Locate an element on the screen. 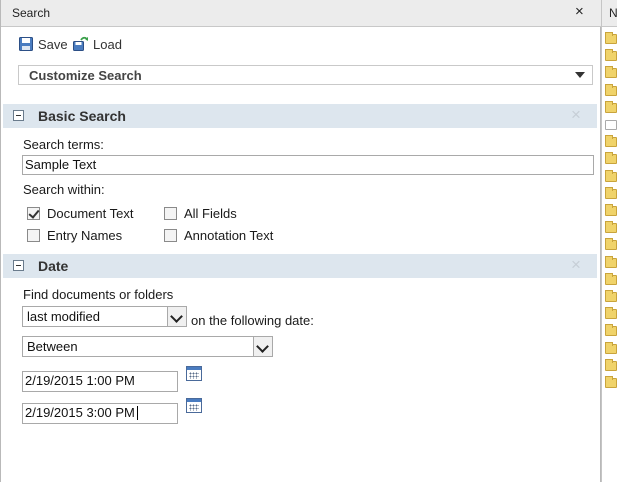 This screenshot has height=482, width=617. document-text-label: Document Text is located at coordinates (90, 213).